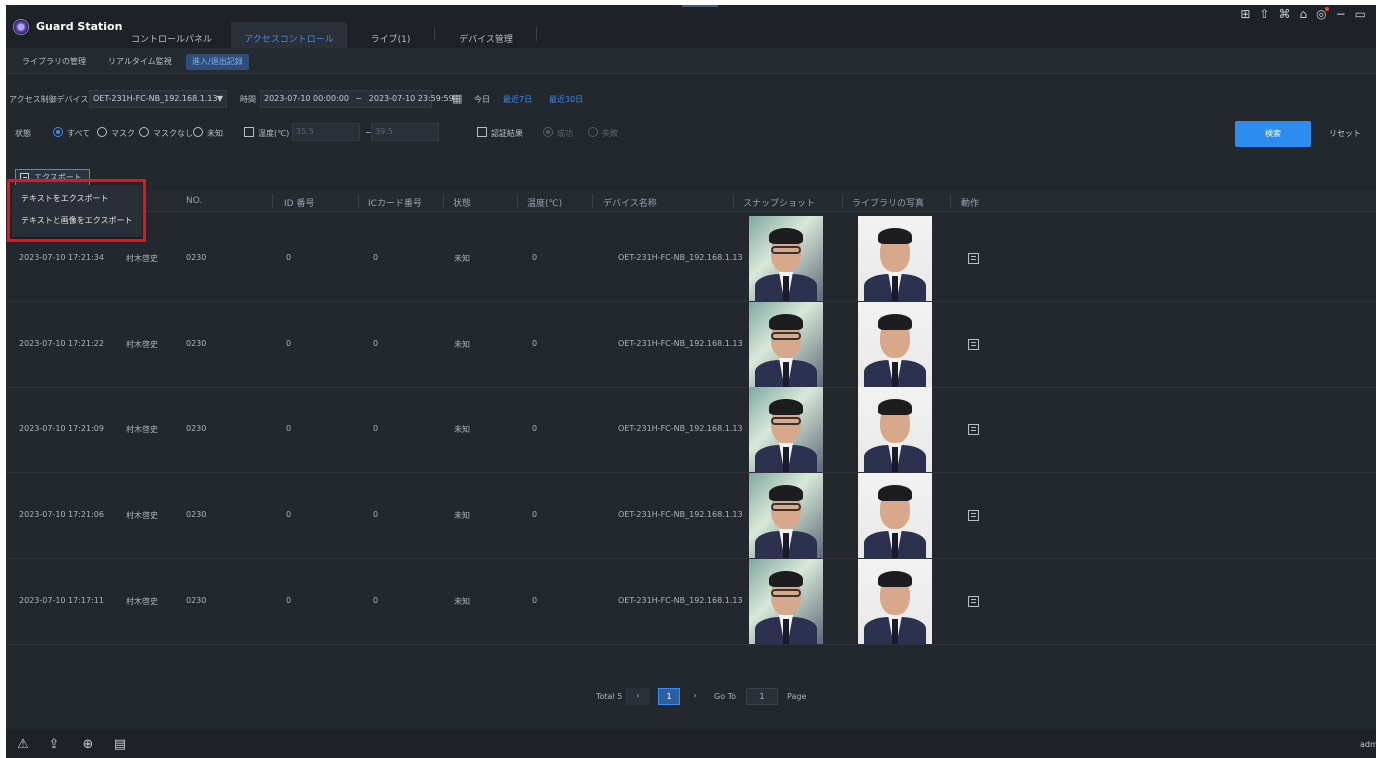  I want to click on temperature-max-input: 39.5, so click(405, 132).